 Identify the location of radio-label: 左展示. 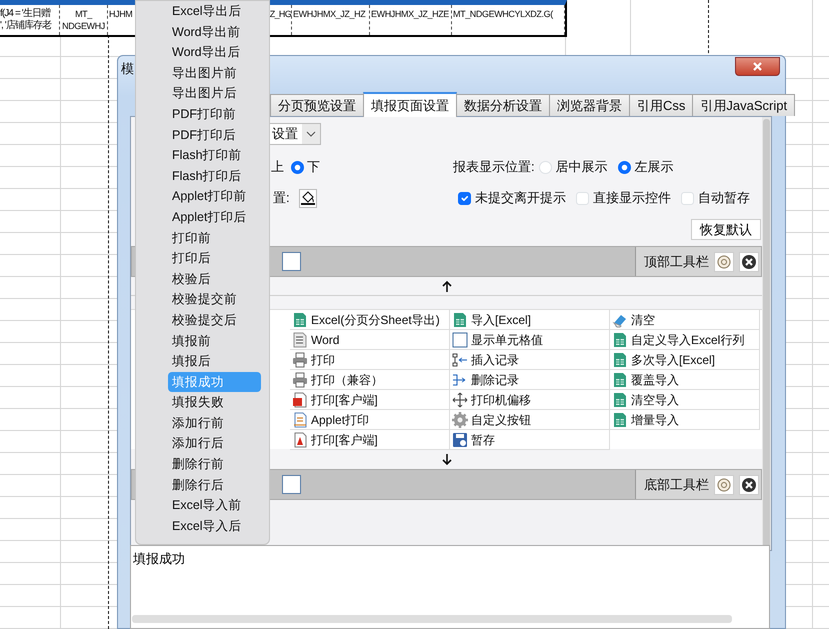
(654, 167).